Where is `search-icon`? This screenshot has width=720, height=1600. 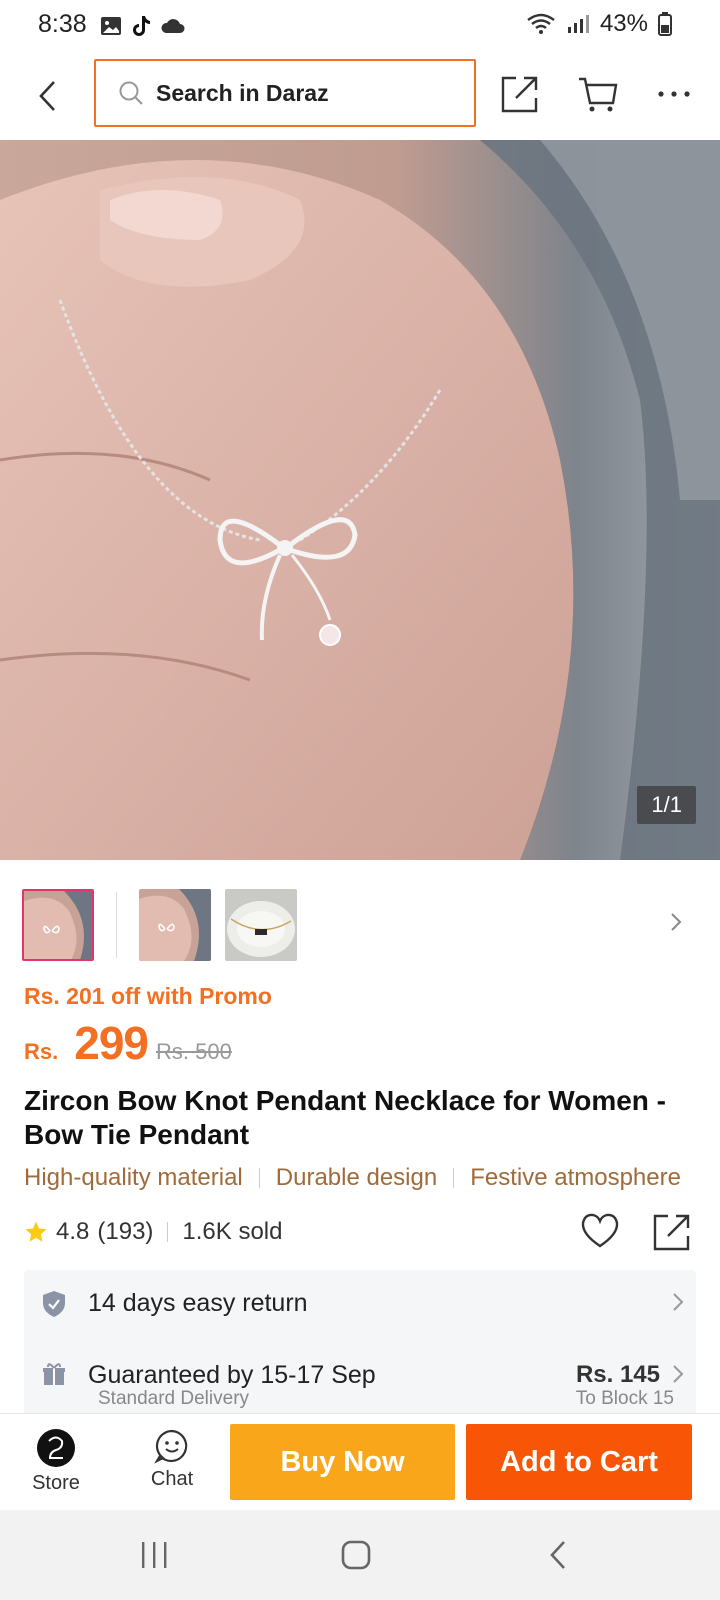 search-icon is located at coordinates (131, 93).